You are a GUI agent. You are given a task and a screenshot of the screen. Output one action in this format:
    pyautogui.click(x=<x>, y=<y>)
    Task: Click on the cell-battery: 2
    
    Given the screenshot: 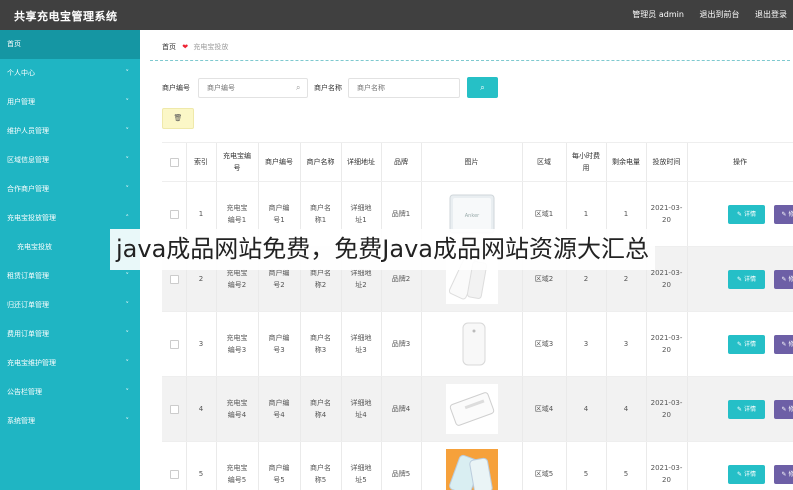 What is the action you would take?
    pyautogui.click(x=626, y=279)
    